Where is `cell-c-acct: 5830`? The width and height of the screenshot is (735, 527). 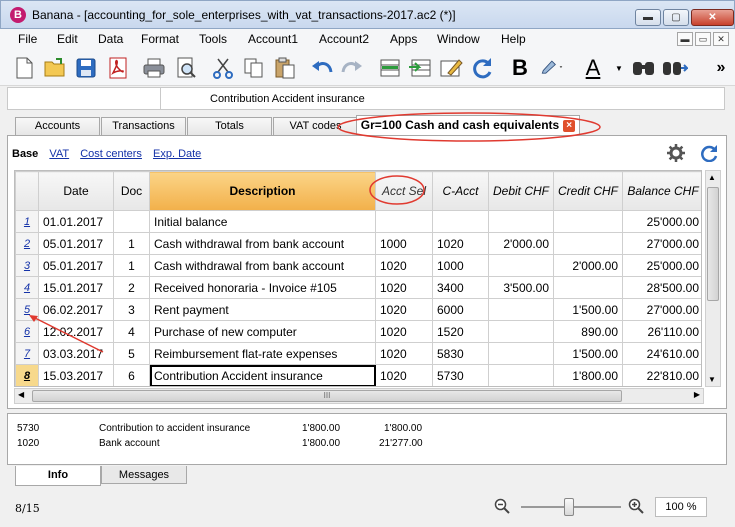 cell-c-acct: 5830 is located at coordinates (460, 353).